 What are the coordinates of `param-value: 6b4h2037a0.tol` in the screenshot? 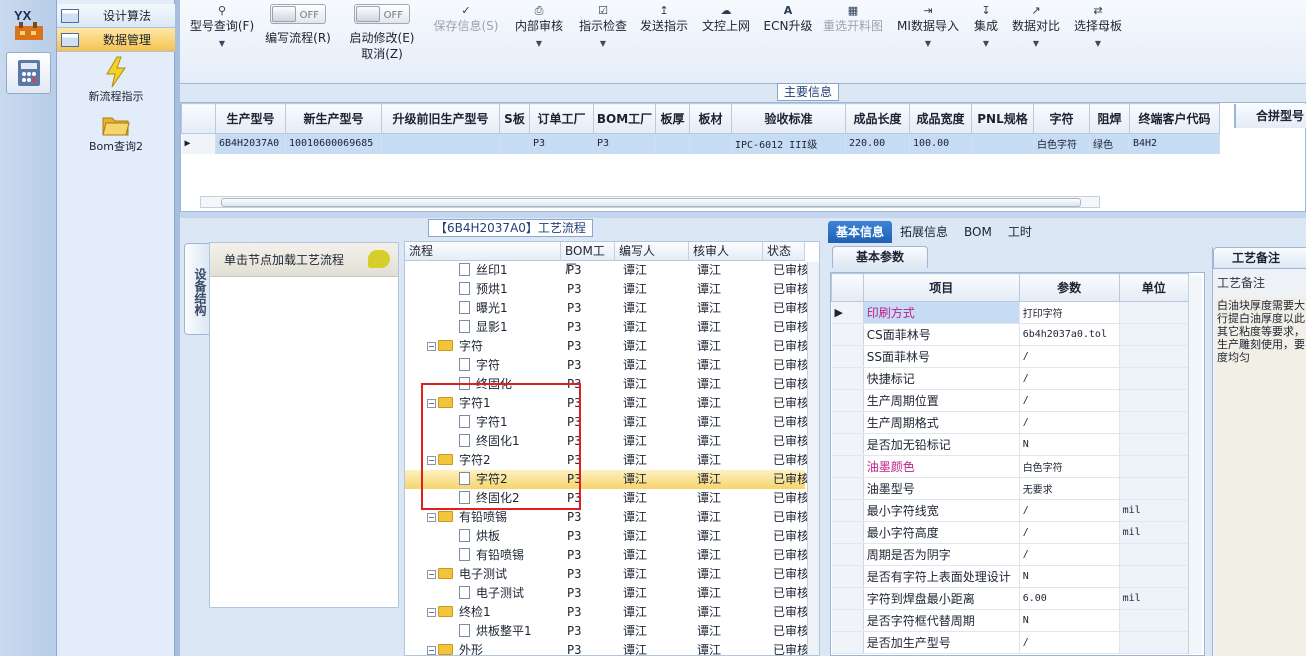 It's located at (1069, 334).